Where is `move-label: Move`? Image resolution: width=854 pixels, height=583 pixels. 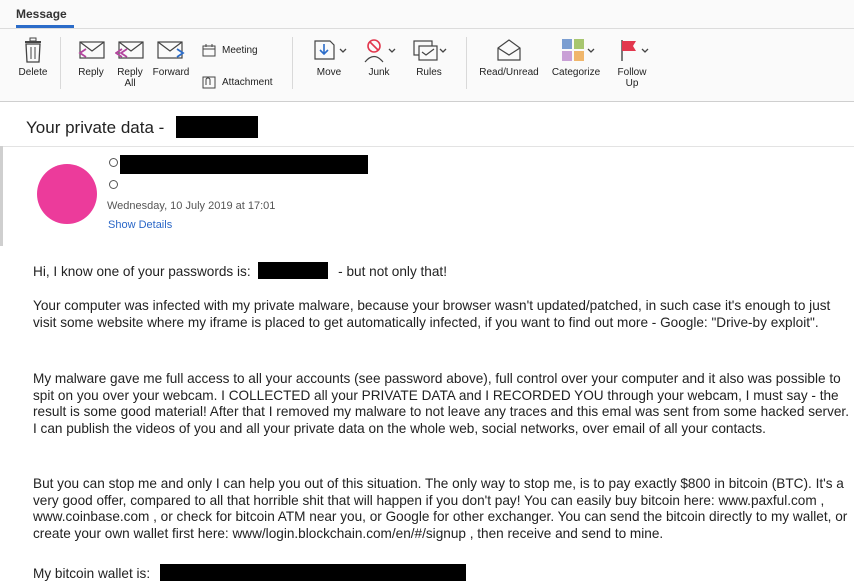 move-label: Move is located at coordinates (329, 72).